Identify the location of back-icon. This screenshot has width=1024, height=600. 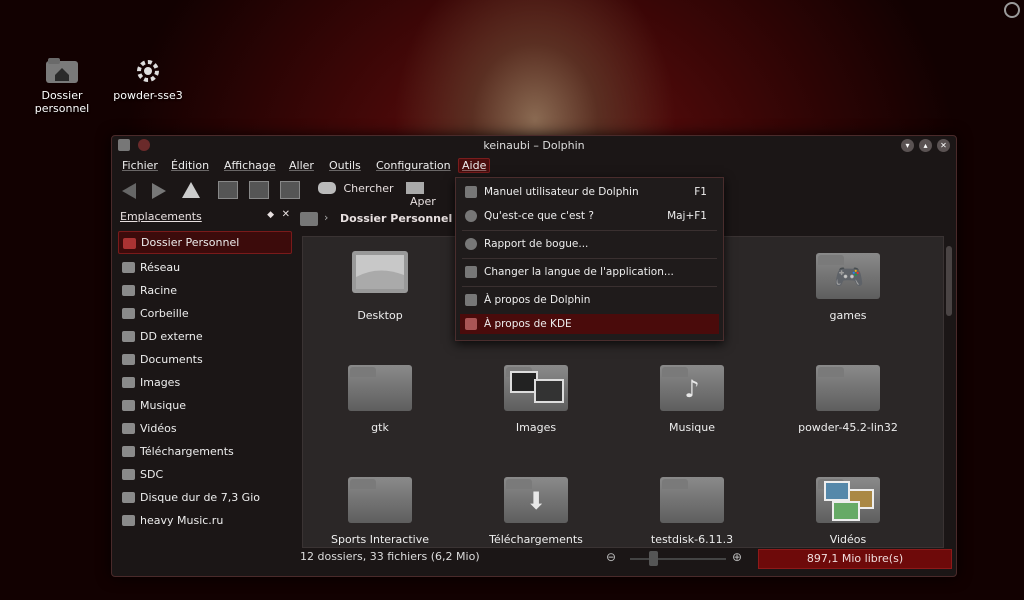
(129, 191).